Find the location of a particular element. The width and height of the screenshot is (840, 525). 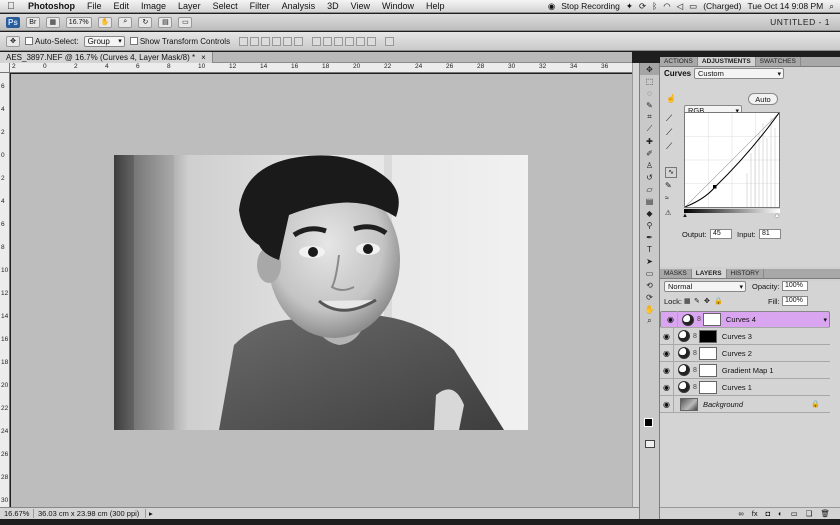

auto-button: Auto is located at coordinates (763, 99).